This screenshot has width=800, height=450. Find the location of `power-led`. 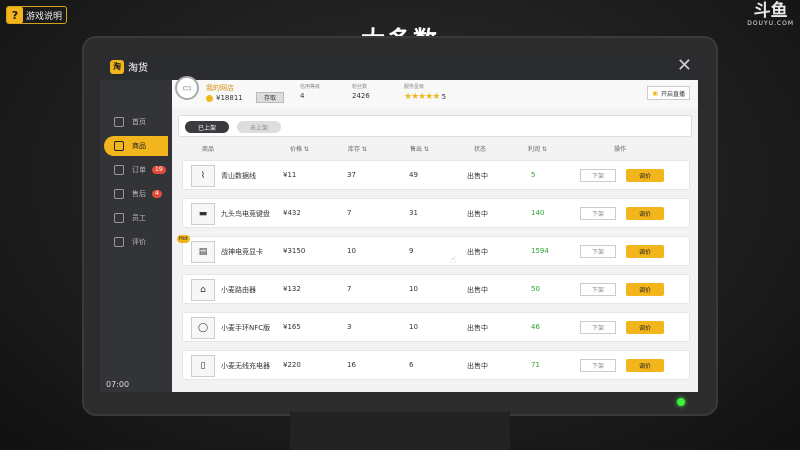

power-led is located at coordinates (681, 402).